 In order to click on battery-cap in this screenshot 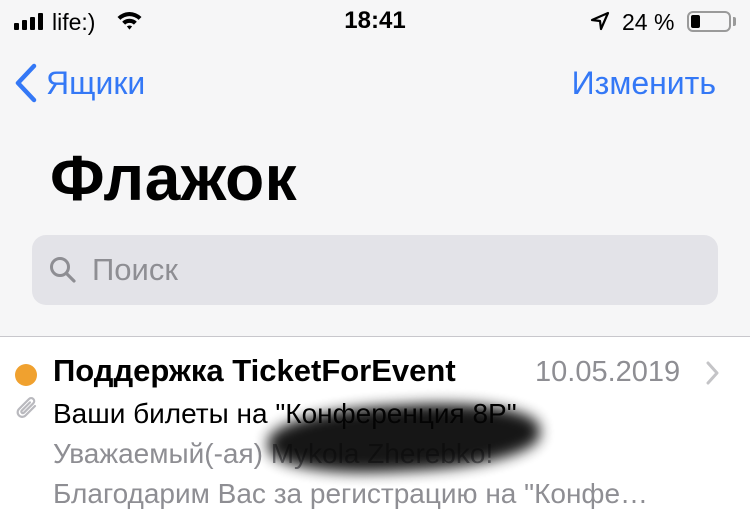, I will do `click(734, 21)`.